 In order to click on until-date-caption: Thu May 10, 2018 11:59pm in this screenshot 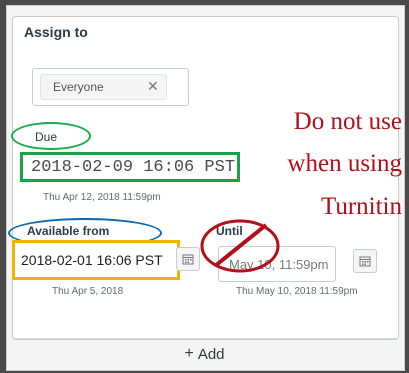, I will do `click(297, 291)`.